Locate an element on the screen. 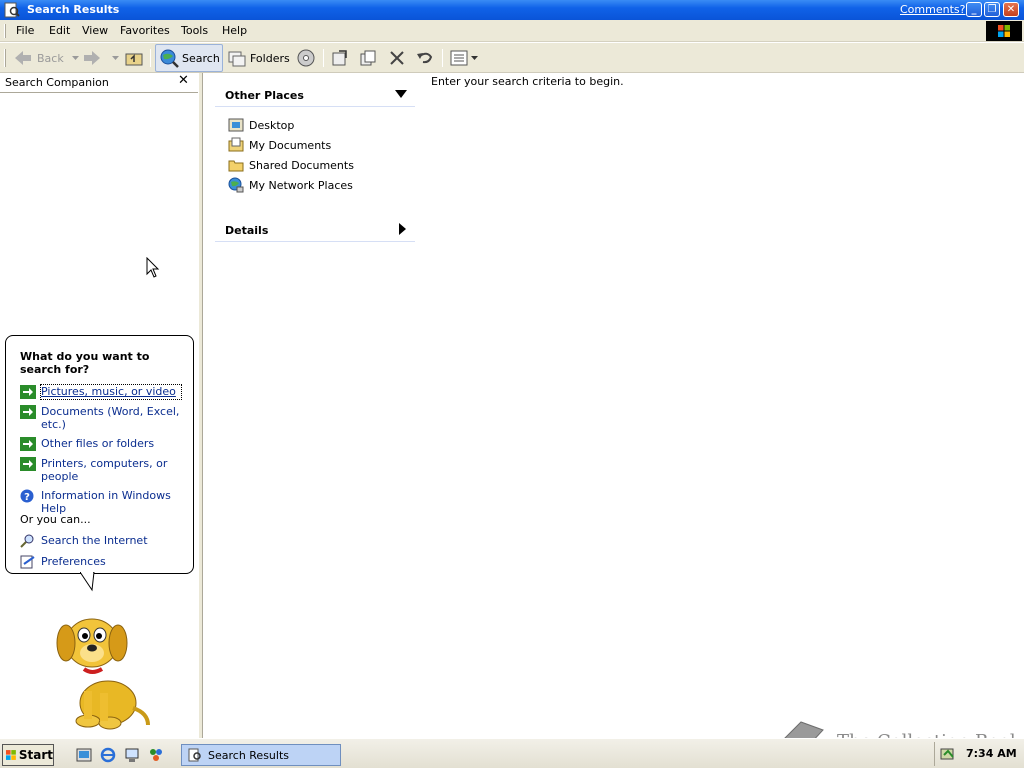 The image size is (1024, 768). sync-button is located at coordinates (306, 58).